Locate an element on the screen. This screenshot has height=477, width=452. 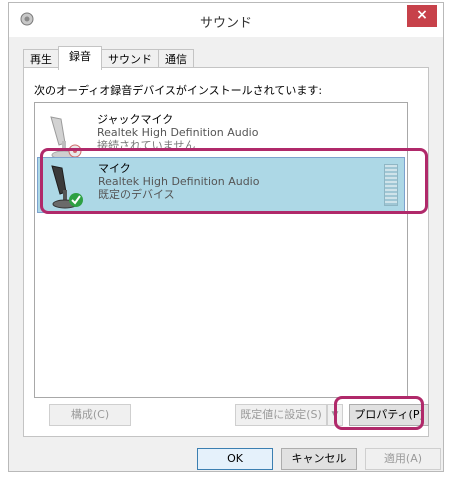
tab-playback: 再生 is located at coordinates (41, 59).